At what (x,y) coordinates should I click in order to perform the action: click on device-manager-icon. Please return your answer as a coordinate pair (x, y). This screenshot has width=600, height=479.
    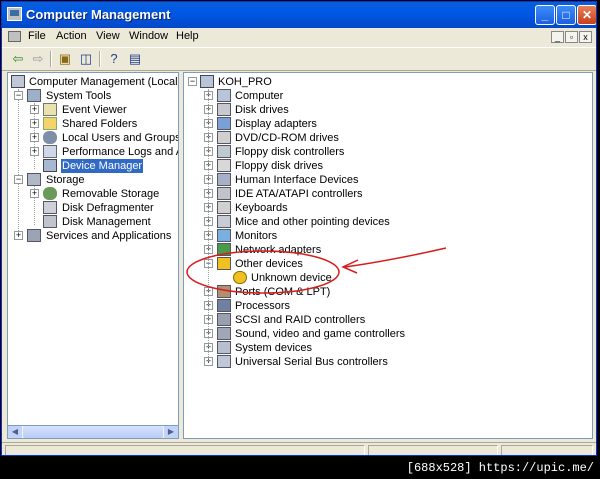
    Looking at the image, I should click on (50, 165).